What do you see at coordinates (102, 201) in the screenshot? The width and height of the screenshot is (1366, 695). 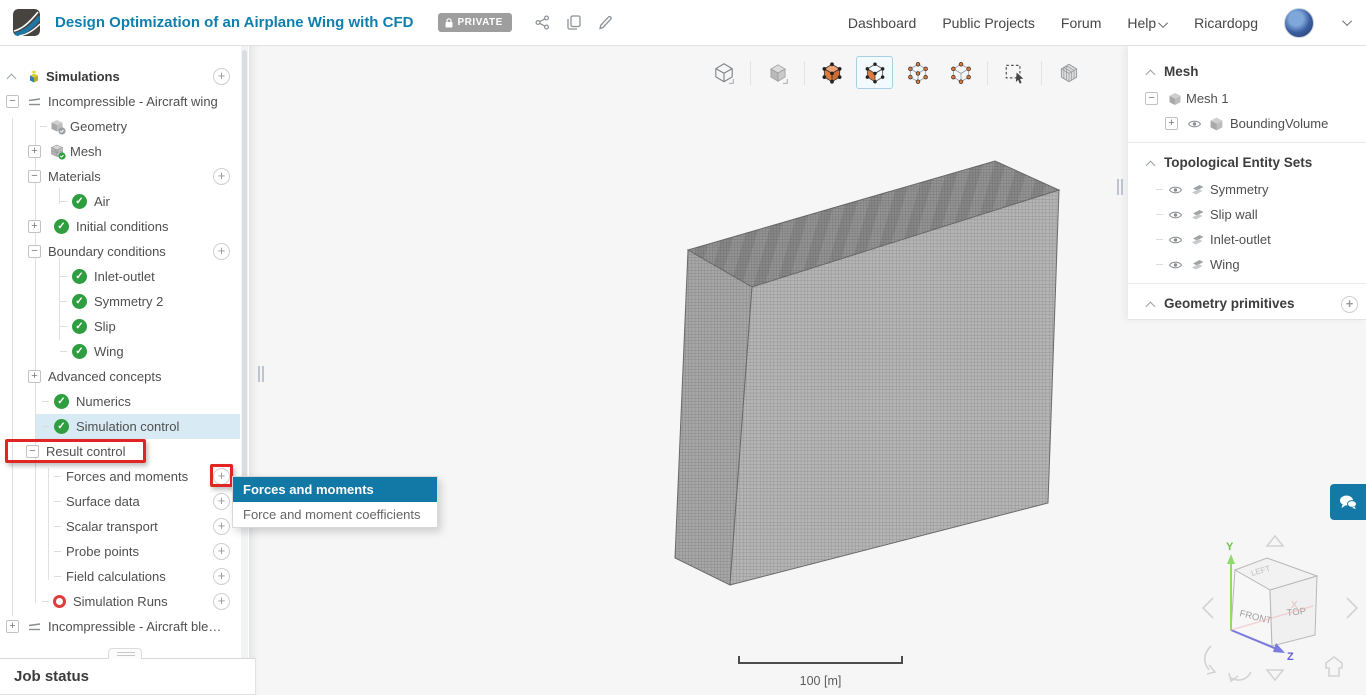 I see `tree-item-label: Air` at bounding box center [102, 201].